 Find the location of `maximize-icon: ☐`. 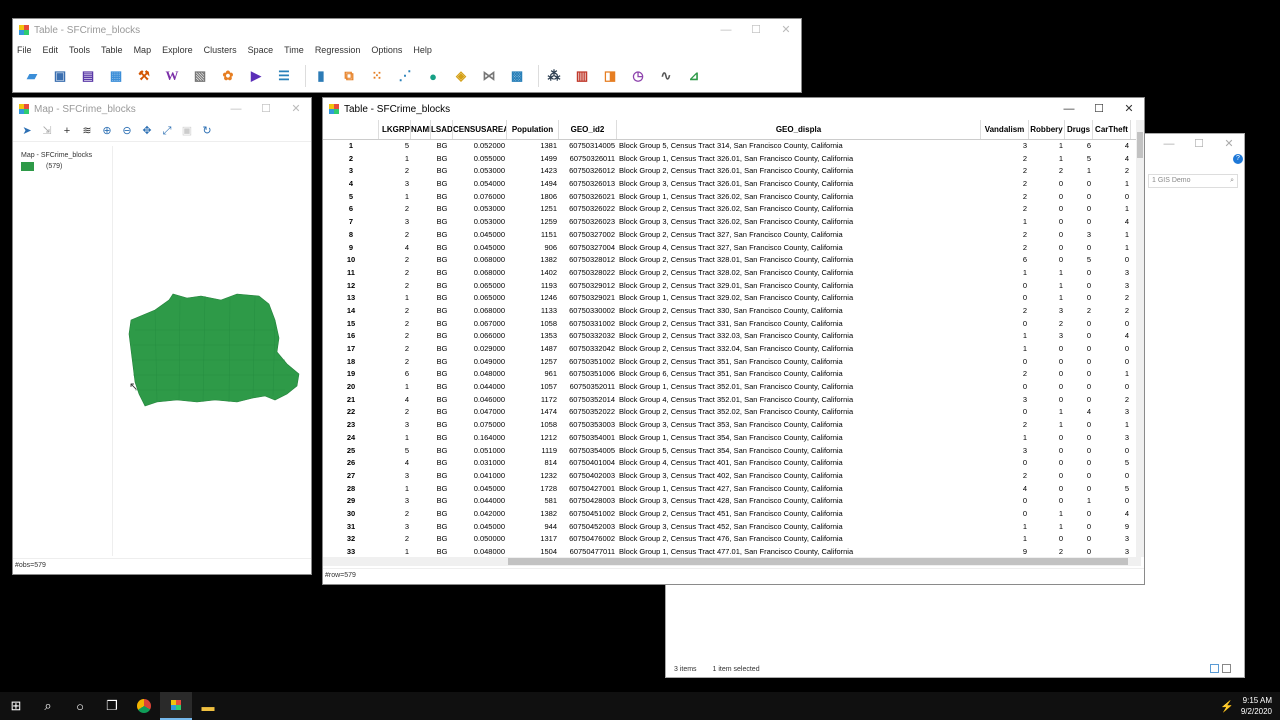

maximize-icon: ☐ is located at coordinates (1199, 144).